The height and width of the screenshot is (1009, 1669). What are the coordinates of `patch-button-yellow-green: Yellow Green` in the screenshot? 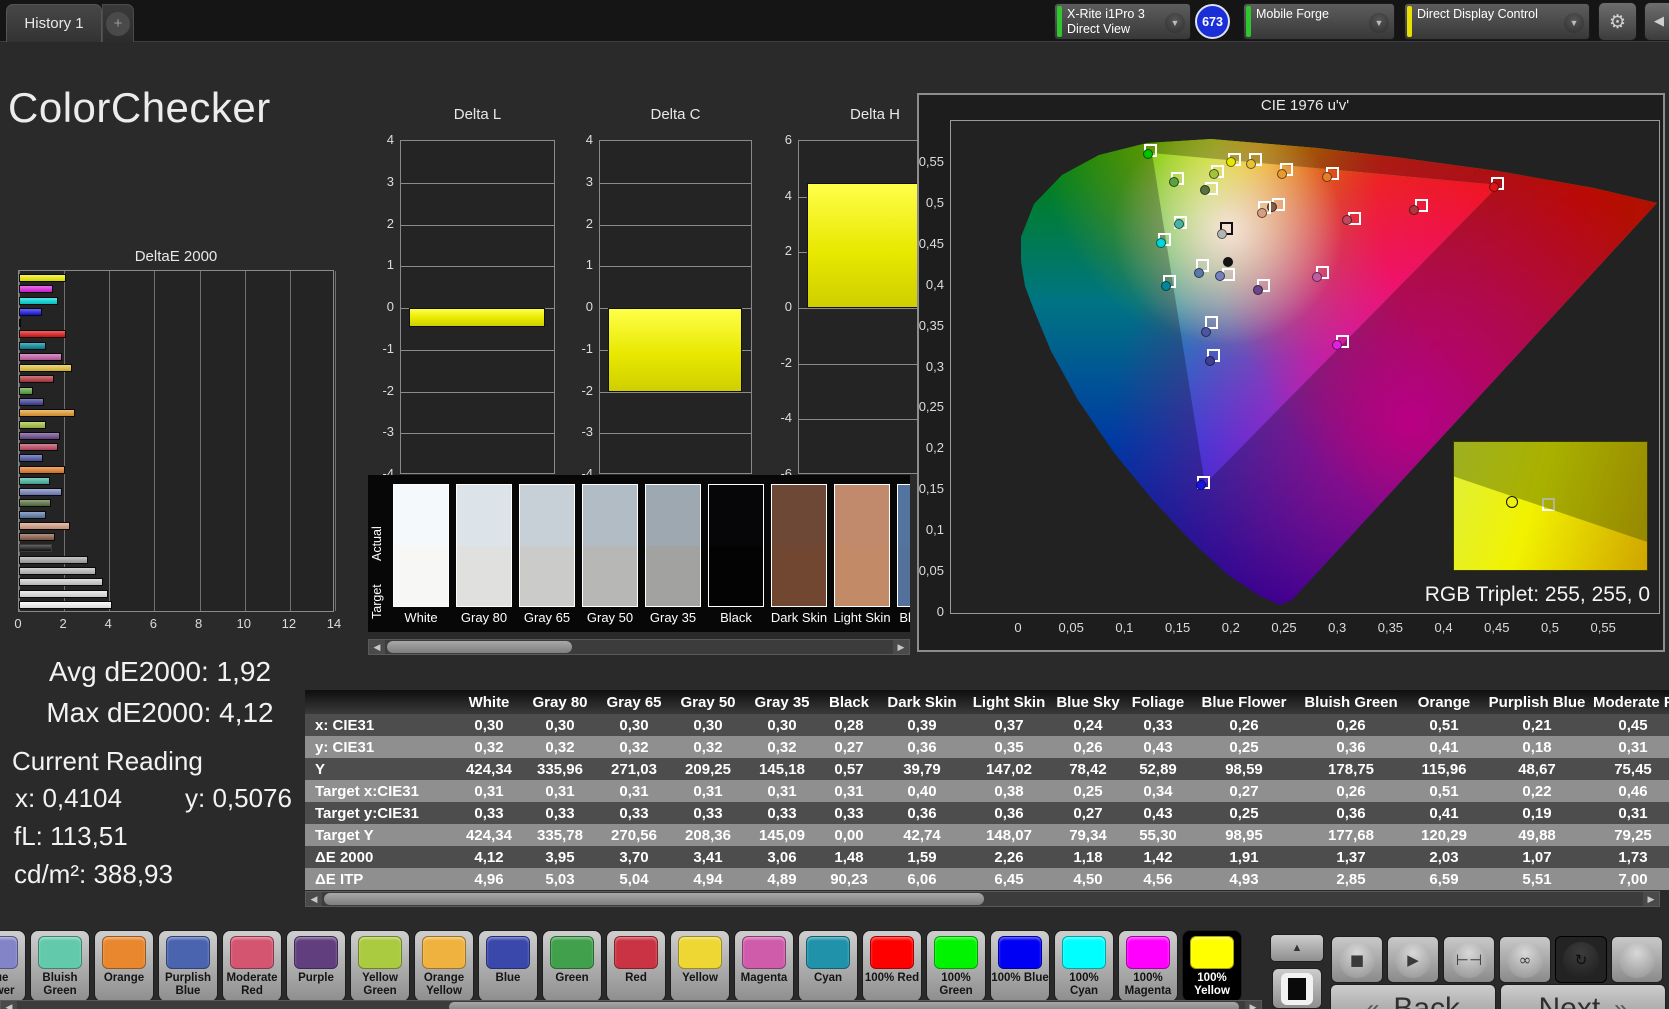 It's located at (380, 966).